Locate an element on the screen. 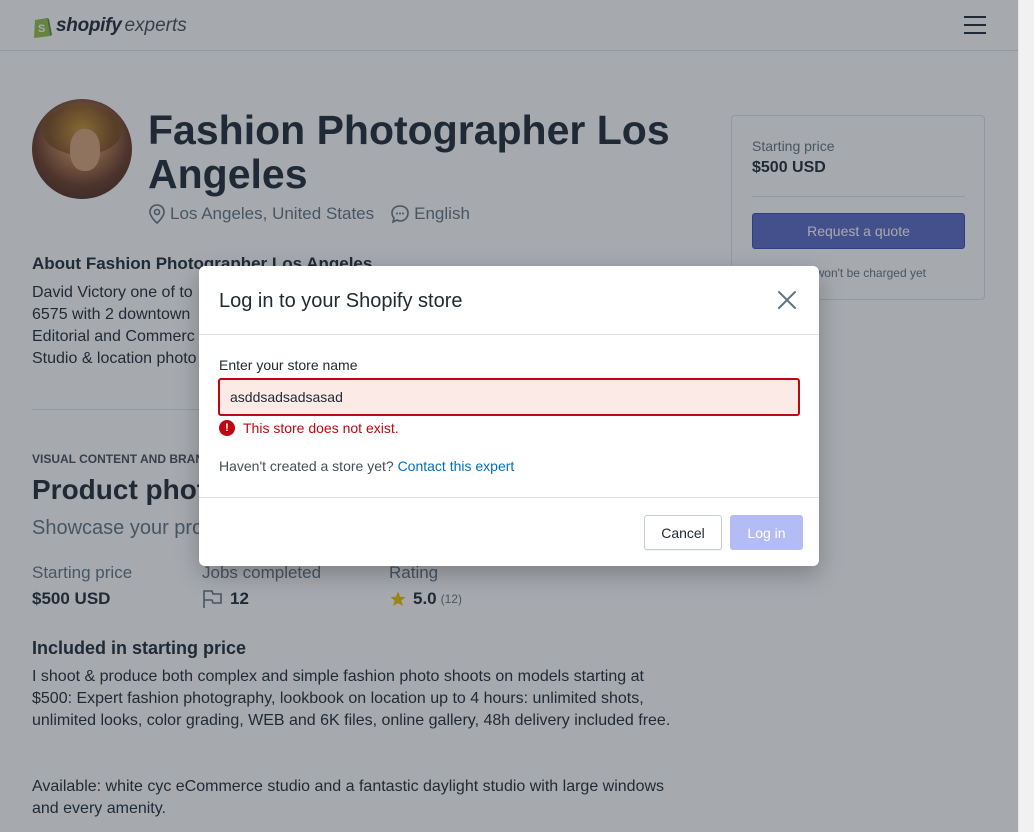  cancel-button: Cancel is located at coordinates (683, 532).